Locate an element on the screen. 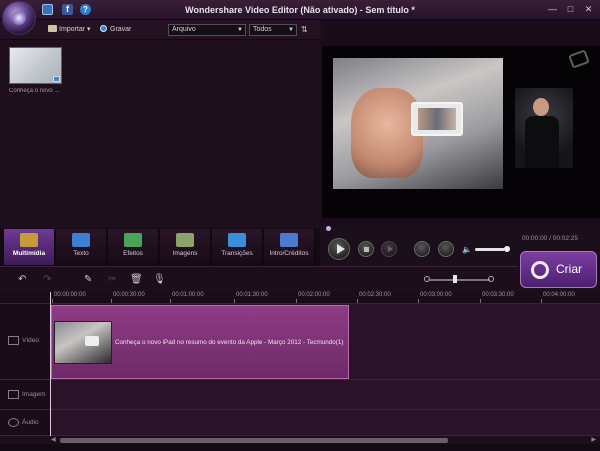 Image resolution: width=600 pixels, height=451 pixels. stop-button is located at coordinates (366, 249).